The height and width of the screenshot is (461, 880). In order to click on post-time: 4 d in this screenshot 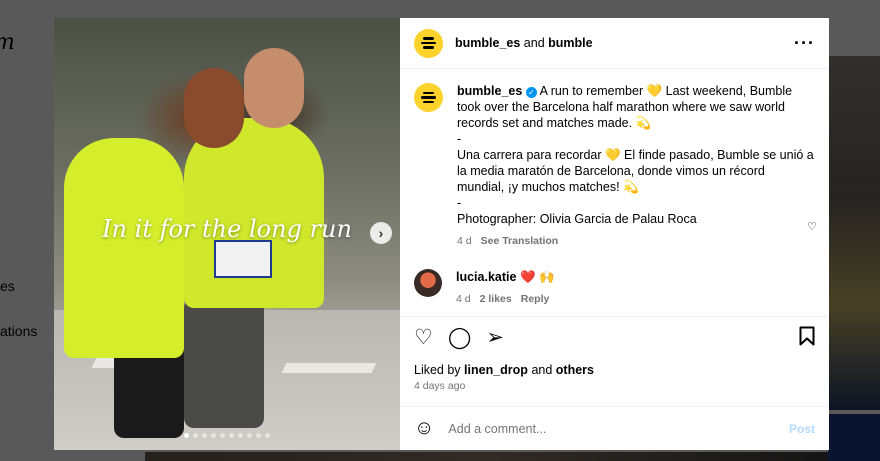, I will do `click(464, 241)`.